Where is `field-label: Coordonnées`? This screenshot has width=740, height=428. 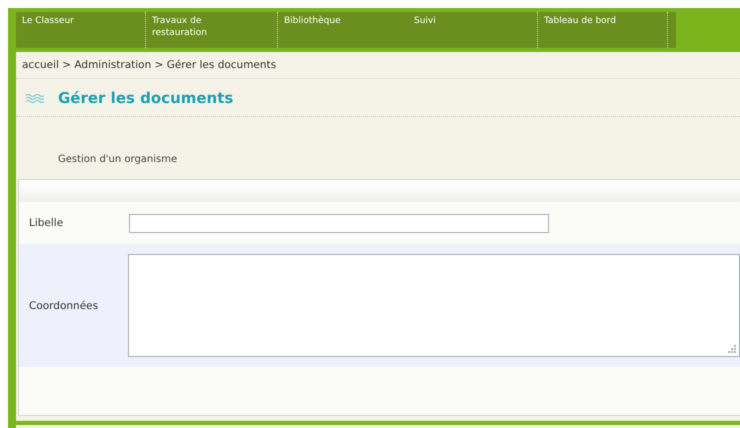
field-label: Coordonnées is located at coordinates (64, 306).